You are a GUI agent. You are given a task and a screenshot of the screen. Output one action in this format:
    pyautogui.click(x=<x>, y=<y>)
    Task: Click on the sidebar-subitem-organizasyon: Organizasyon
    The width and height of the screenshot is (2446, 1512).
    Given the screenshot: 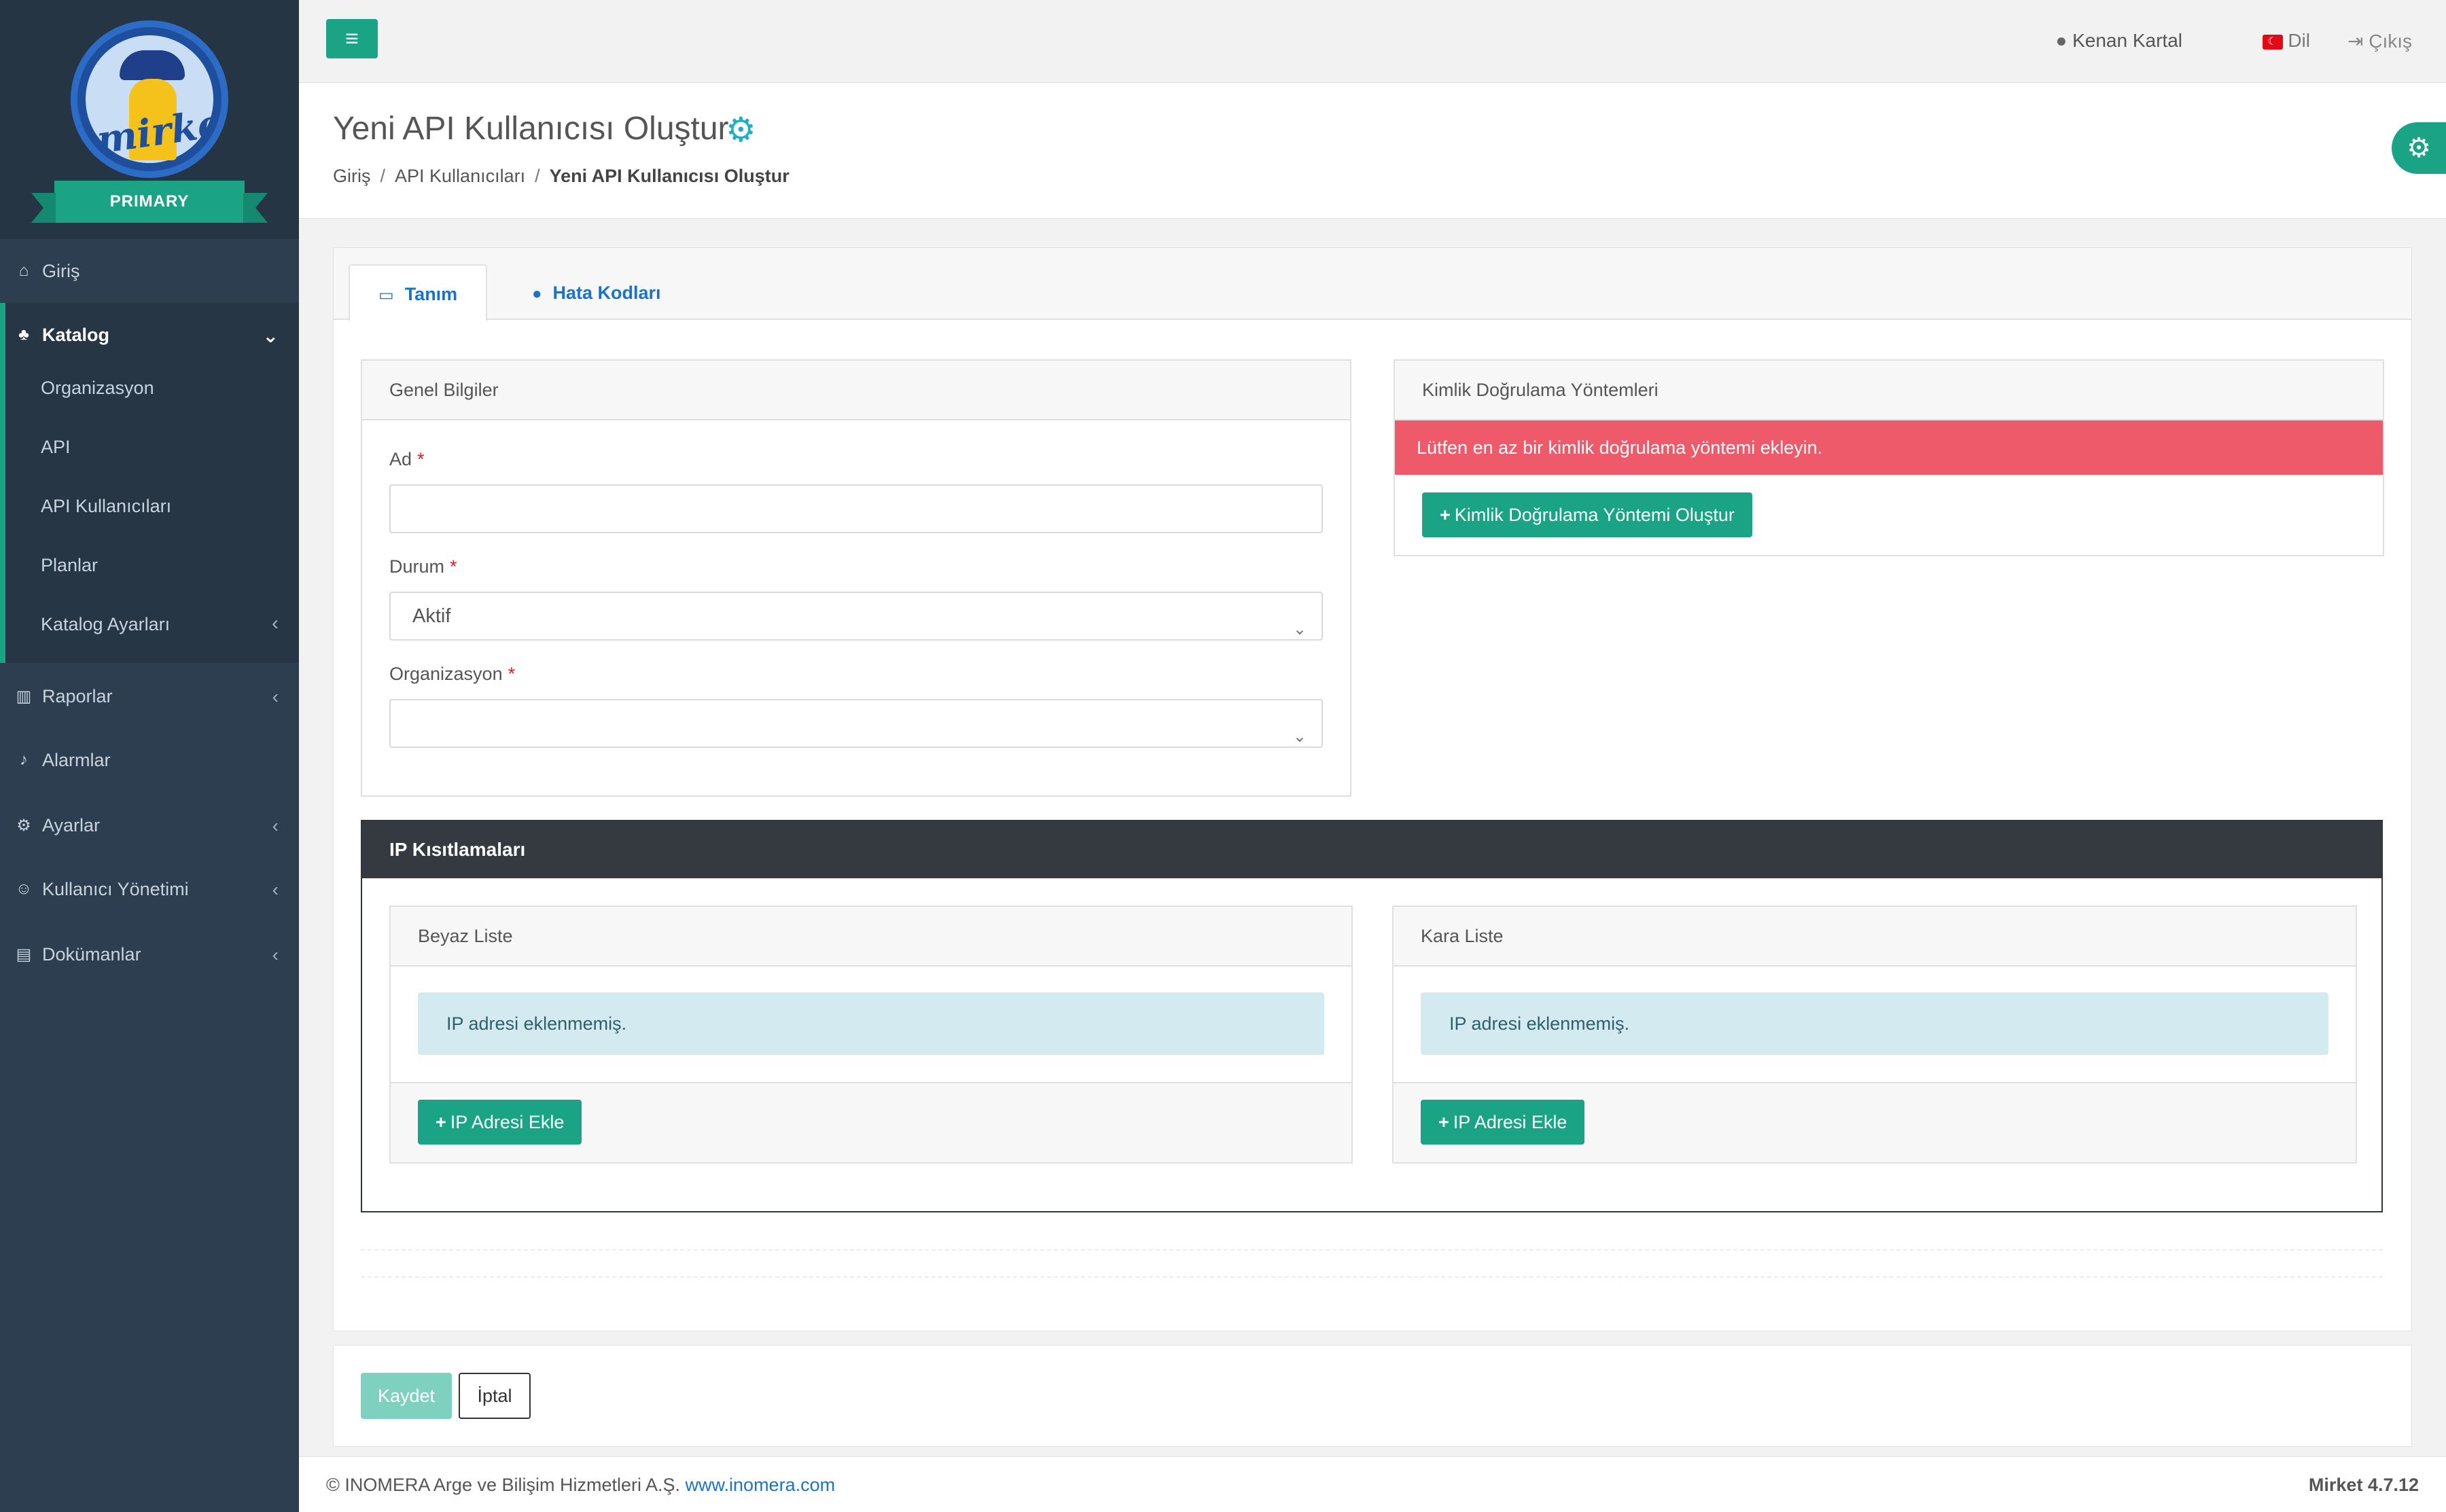 What is the action you would take?
    pyautogui.click(x=97, y=388)
    